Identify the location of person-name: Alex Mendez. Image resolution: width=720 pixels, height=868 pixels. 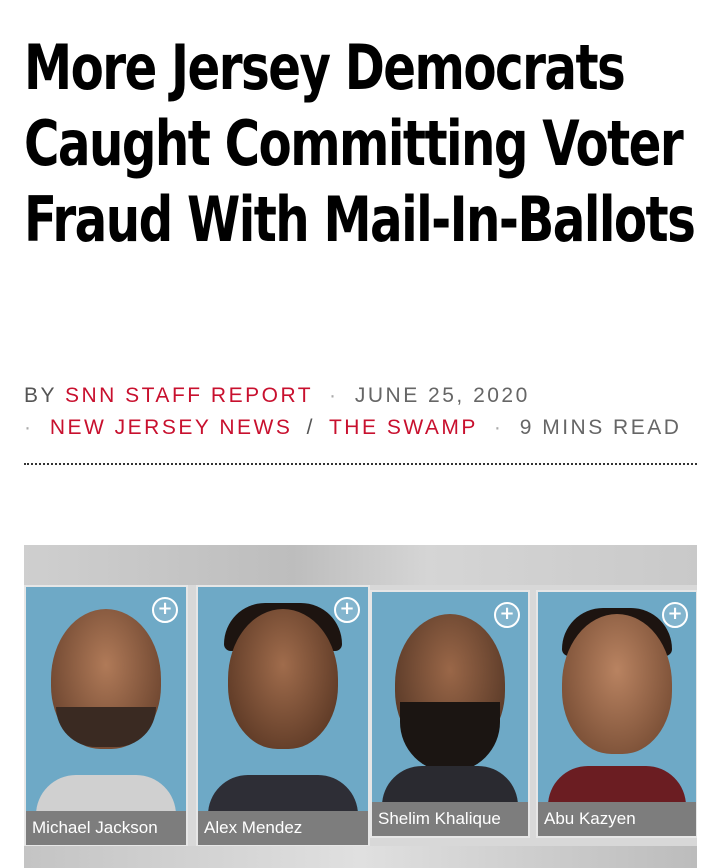
(283, 828).